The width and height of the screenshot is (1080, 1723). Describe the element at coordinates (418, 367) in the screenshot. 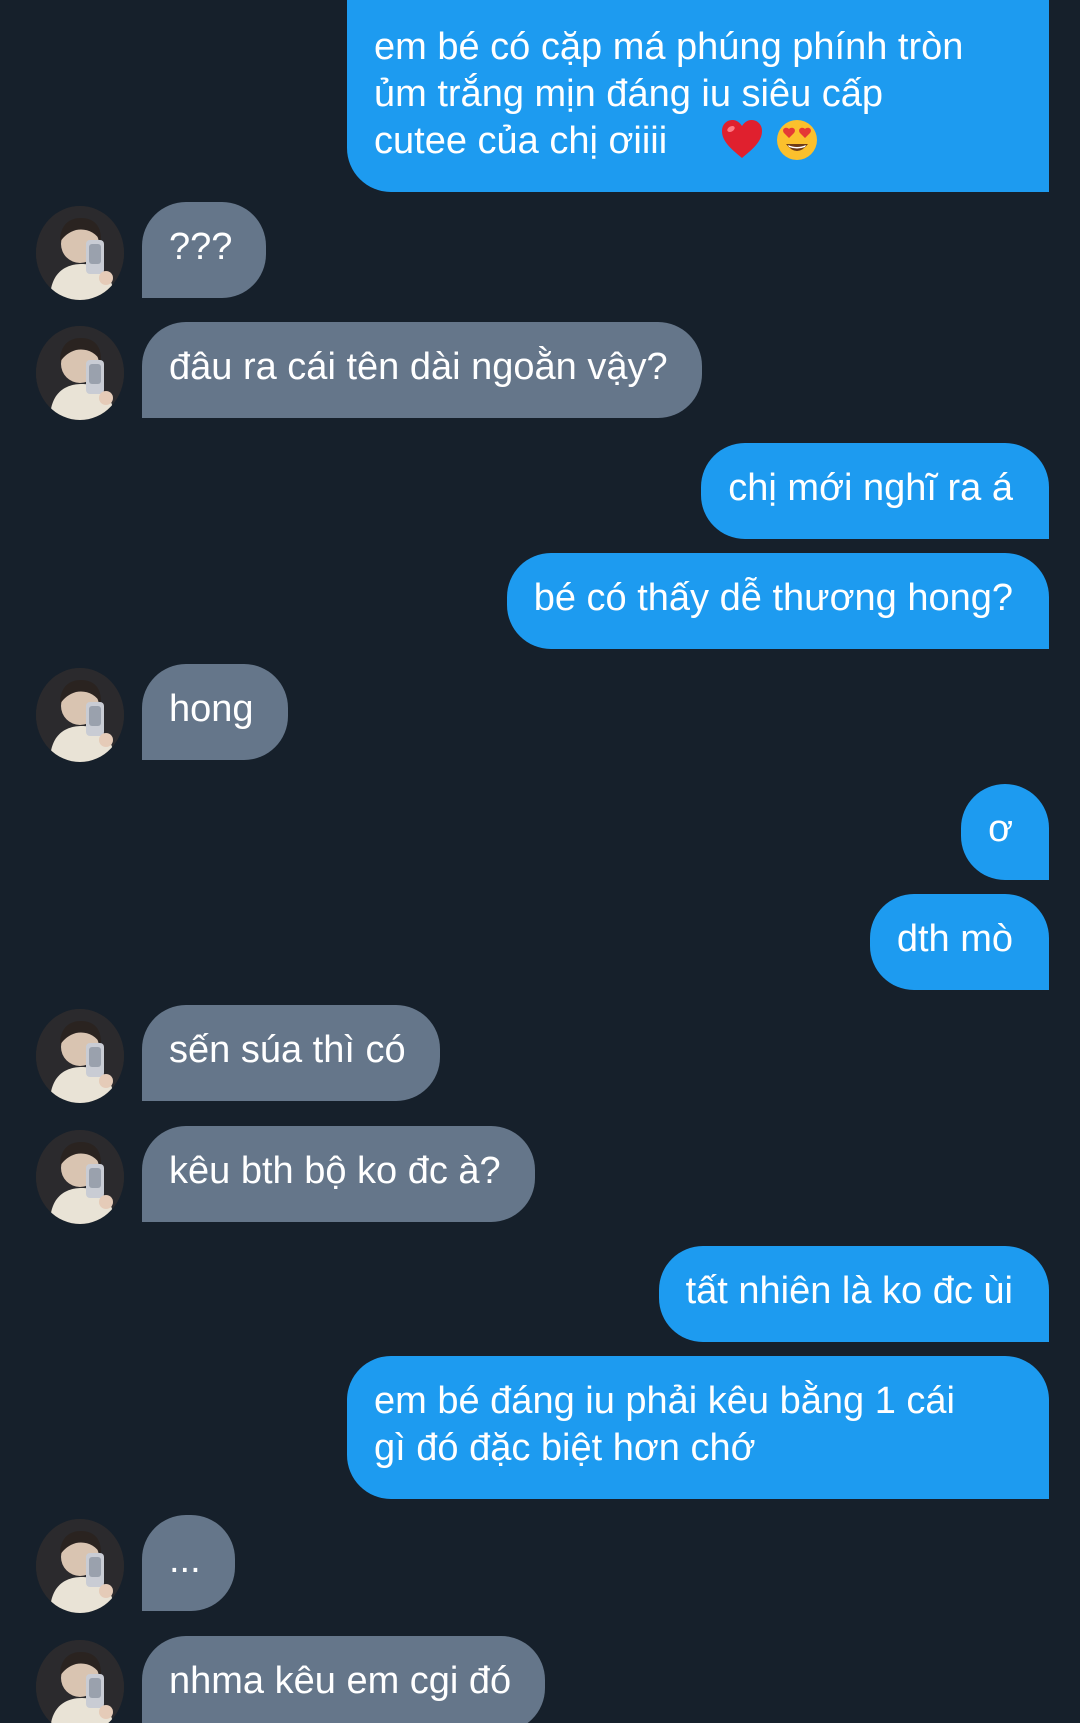

I see `message-text: đâu ra cái tên dài ngoằn vậy?` at that location.